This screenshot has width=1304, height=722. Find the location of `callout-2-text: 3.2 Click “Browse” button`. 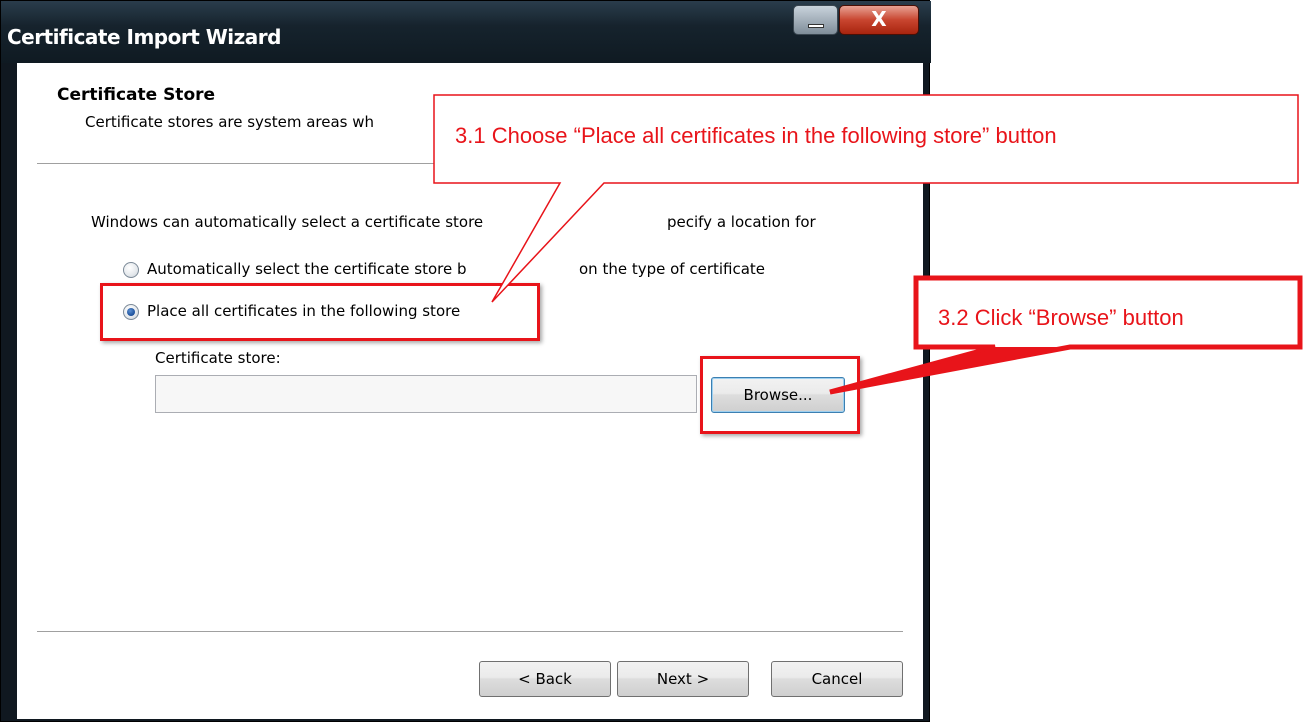

callout-2-text: 3.2 Click “Browse” button is located at coordinates (1061, 317).